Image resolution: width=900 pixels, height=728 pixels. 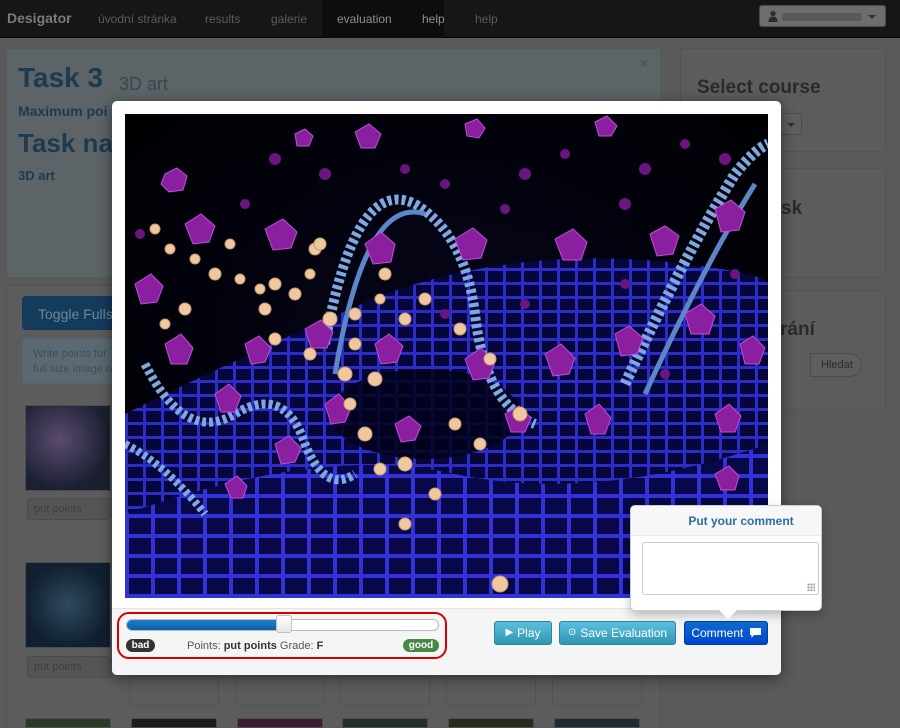 I want to click on popover-arrow, so click(x=728, y=614).